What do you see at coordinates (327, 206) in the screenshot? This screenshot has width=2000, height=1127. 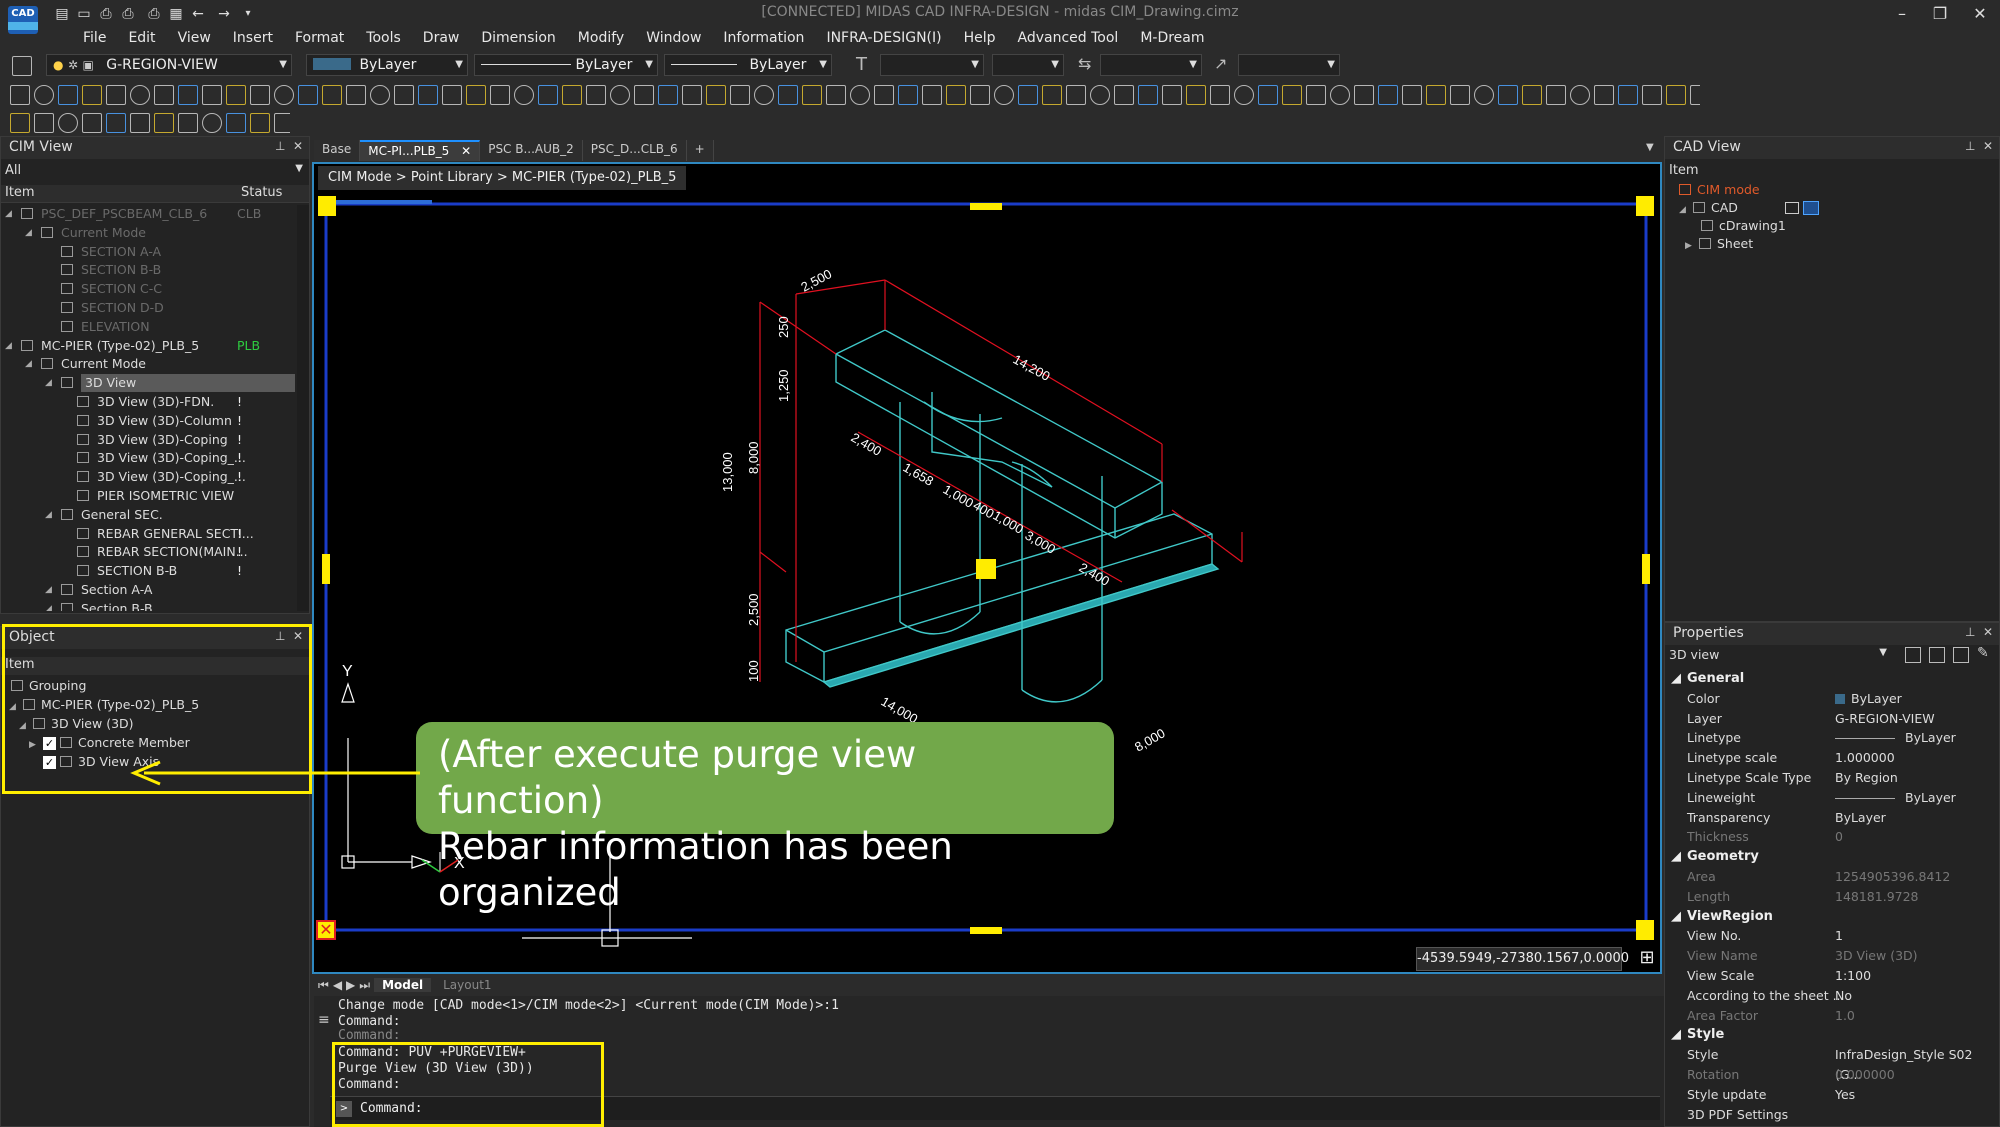 I see `grip-top-left` at bounding box center [327, 206].